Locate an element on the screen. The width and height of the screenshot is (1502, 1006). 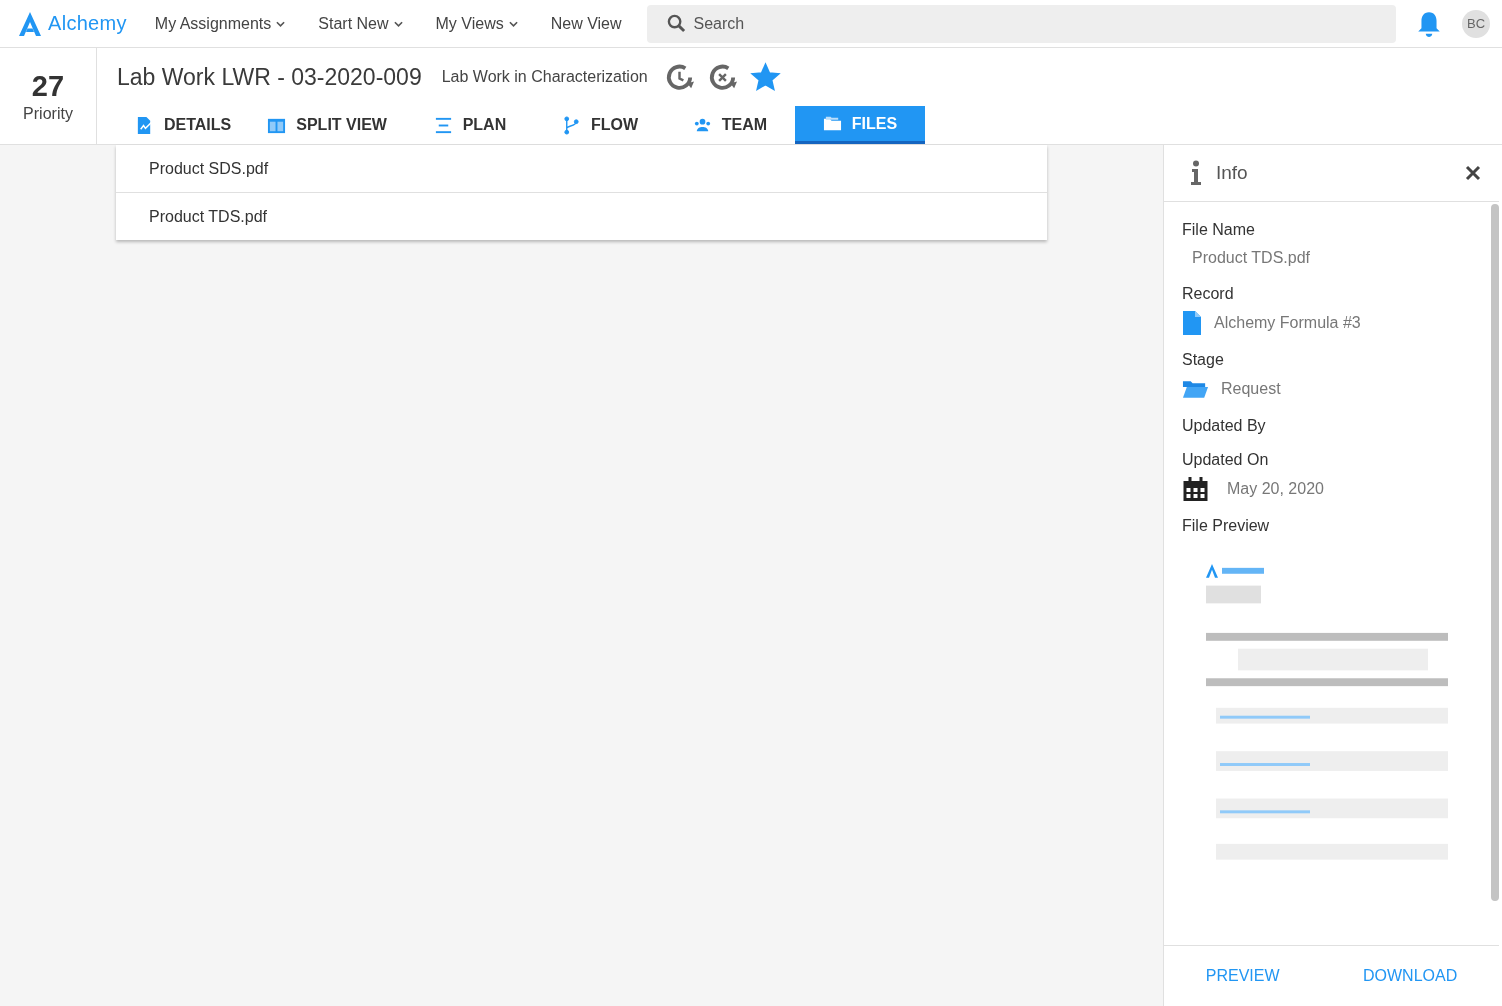
calendar-icon is located at coordinates (1195, 489).